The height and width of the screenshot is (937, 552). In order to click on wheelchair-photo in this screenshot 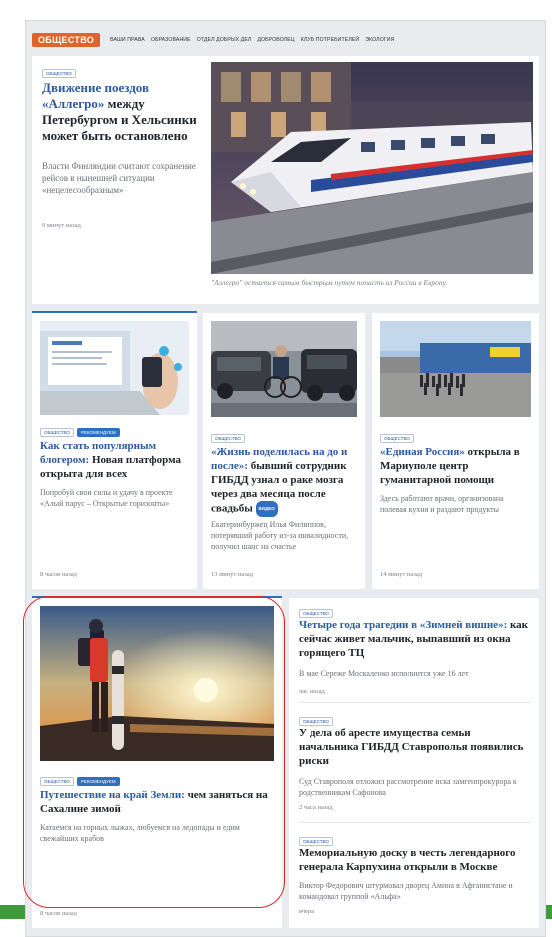, I will do `click(284, 369)`.